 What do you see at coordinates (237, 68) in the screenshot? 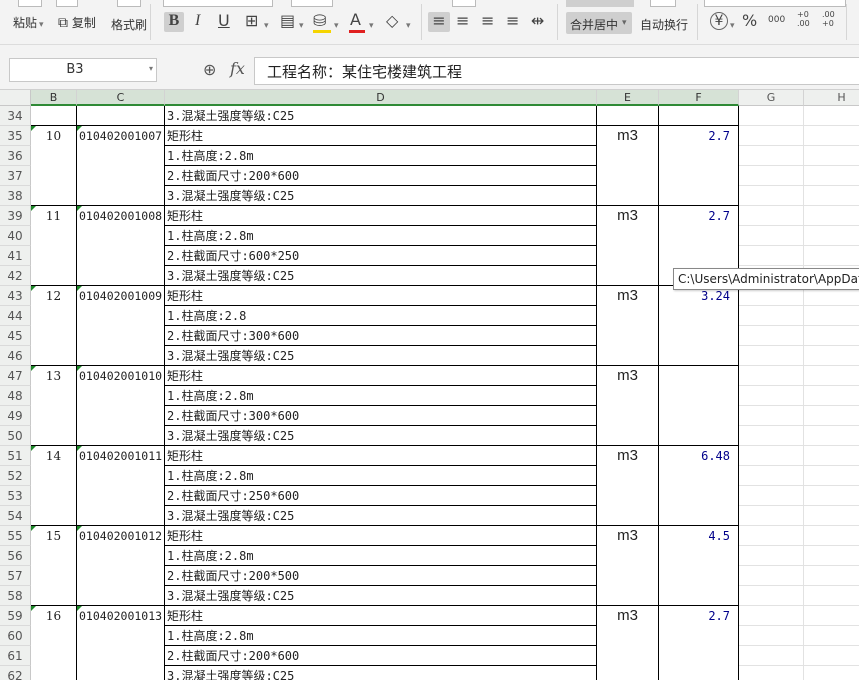
I see `fx-button: fx` at bounding box center [237, 68].